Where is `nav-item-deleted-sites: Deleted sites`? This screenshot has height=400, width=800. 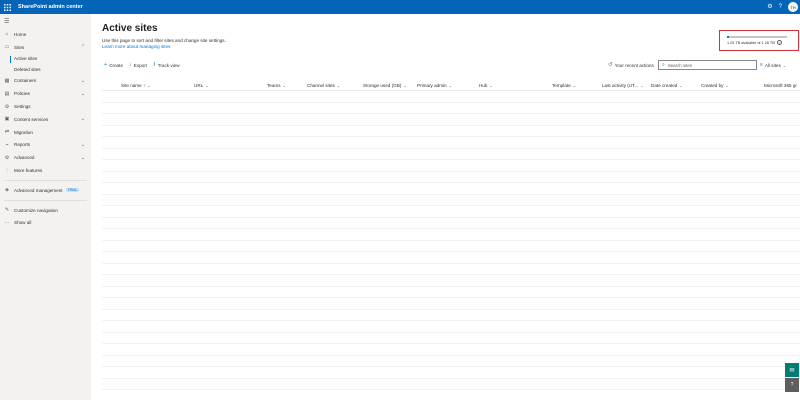
nav-item-deleted-sites: Deleted sites is located at coordinates (45, 69).